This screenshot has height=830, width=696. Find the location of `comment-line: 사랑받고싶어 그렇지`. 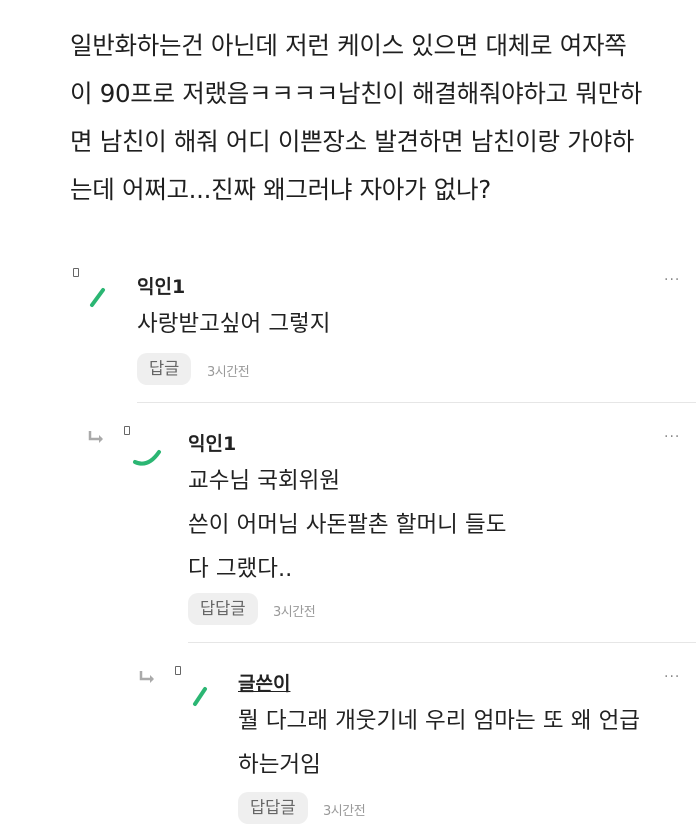

comment-line: 사랑받고싶어 그렇지 is located at coordinates (234, 324).